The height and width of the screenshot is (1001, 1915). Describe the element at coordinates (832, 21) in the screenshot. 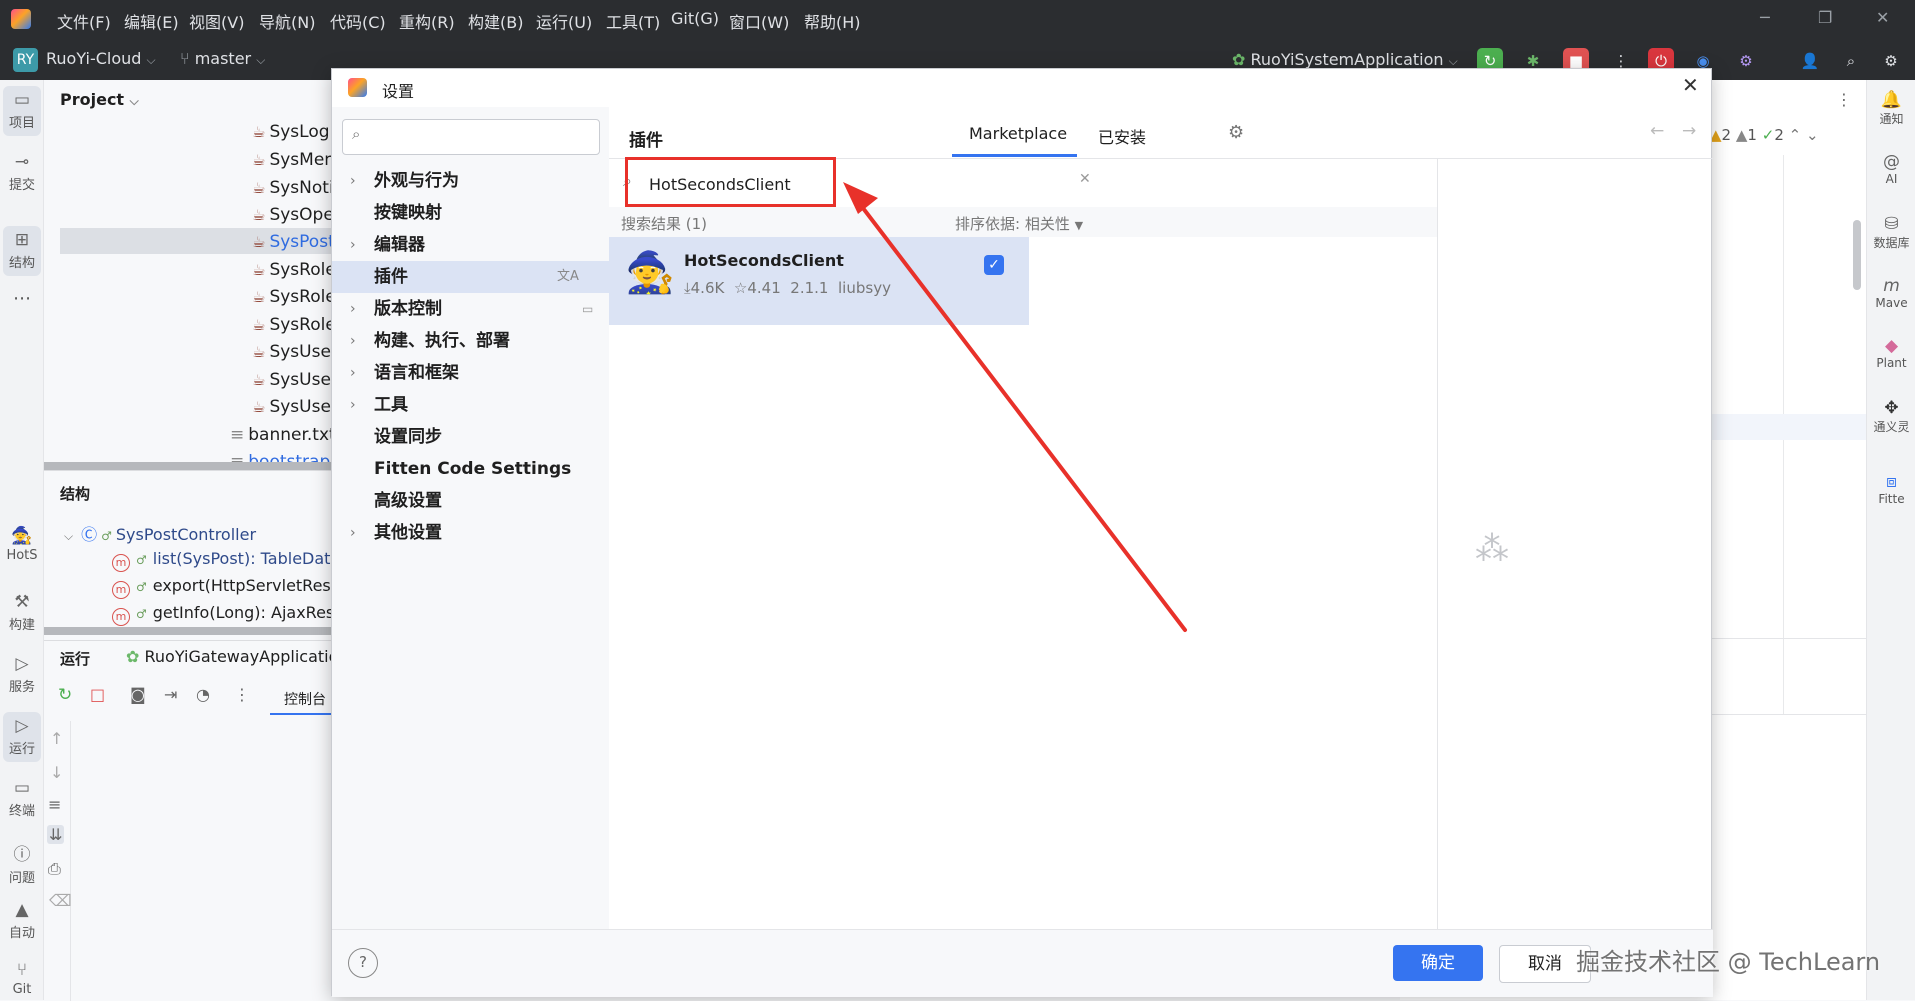

I see `menu-help: 帮助(H)` at that location.